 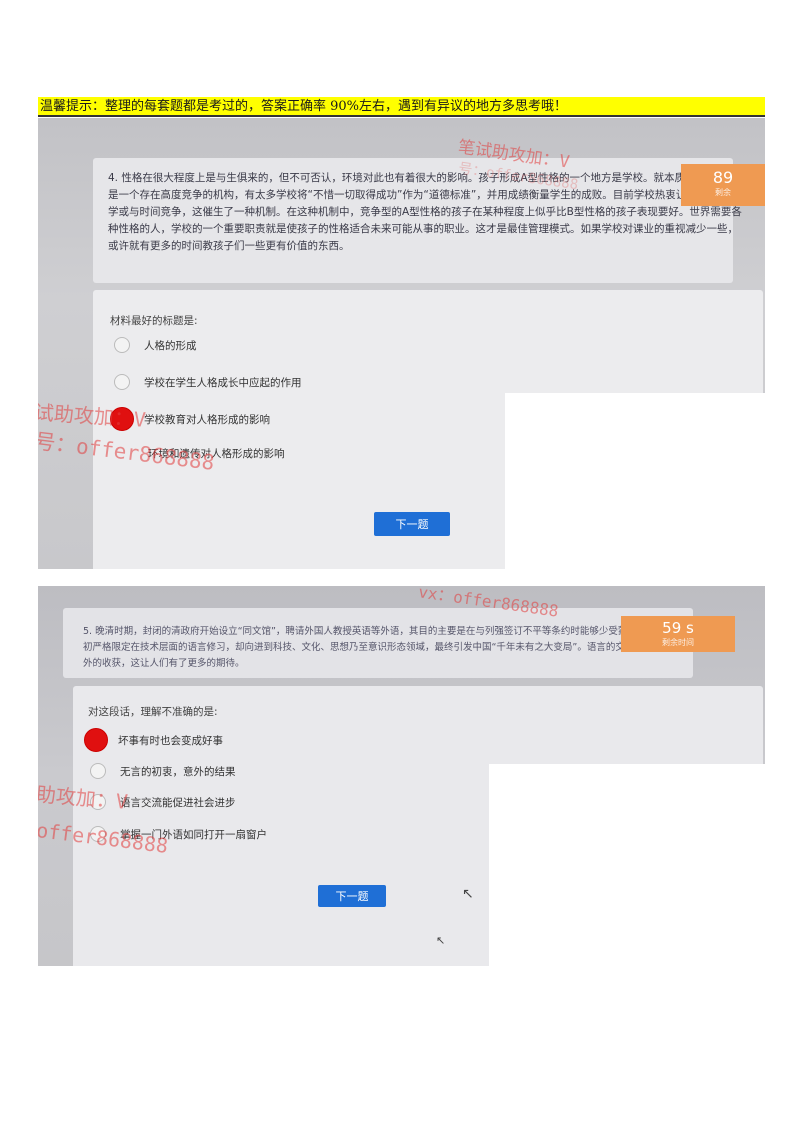 What do you see at coordinates (170, 345) in the screenshot?
I see `option-label: 人格的形成` at bounding box center [170, 345].